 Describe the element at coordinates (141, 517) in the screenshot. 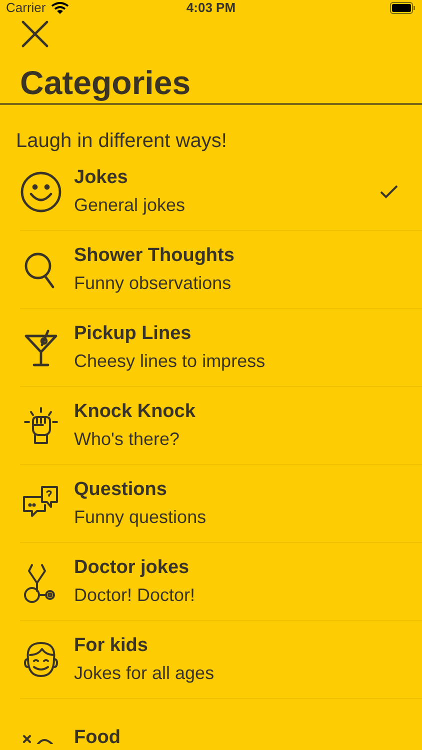

I see `category-description: Funny questions` at that location.